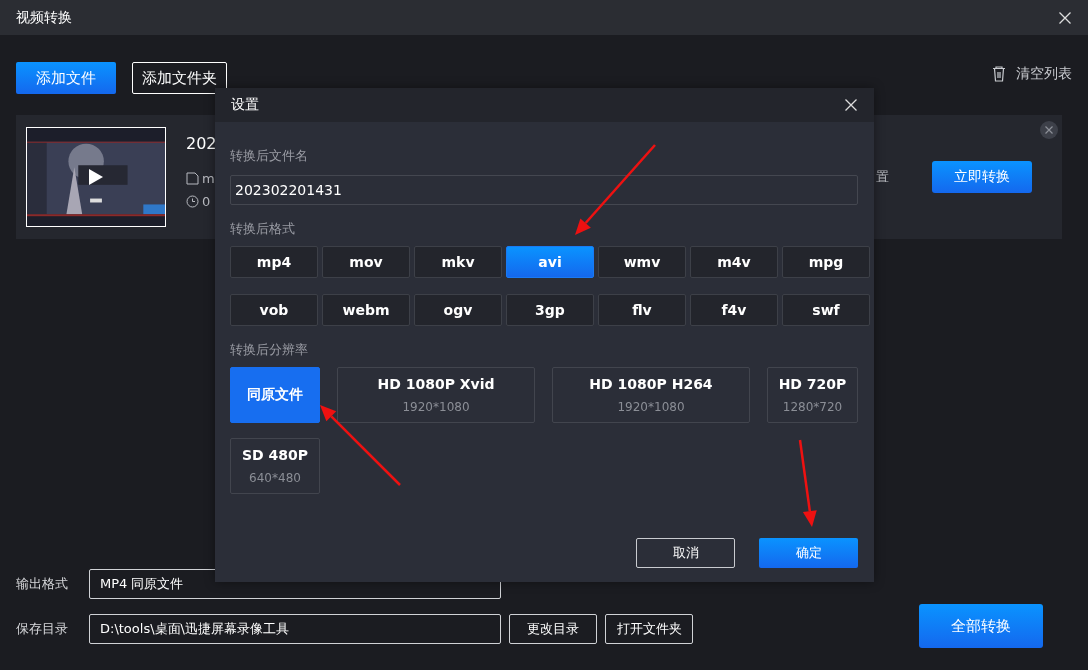 The image size is (1088, 670). What do you see at coordinates (275, 478) in the screenshot?
I see `resolution-size: 640*480` at bounding box center [275, 478].